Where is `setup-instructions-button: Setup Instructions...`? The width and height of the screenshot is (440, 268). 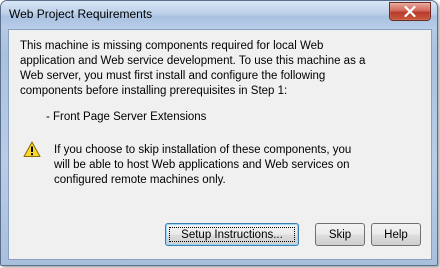 setup-instructions-button: Setup Instructions... is located at coordinates (232, 234).